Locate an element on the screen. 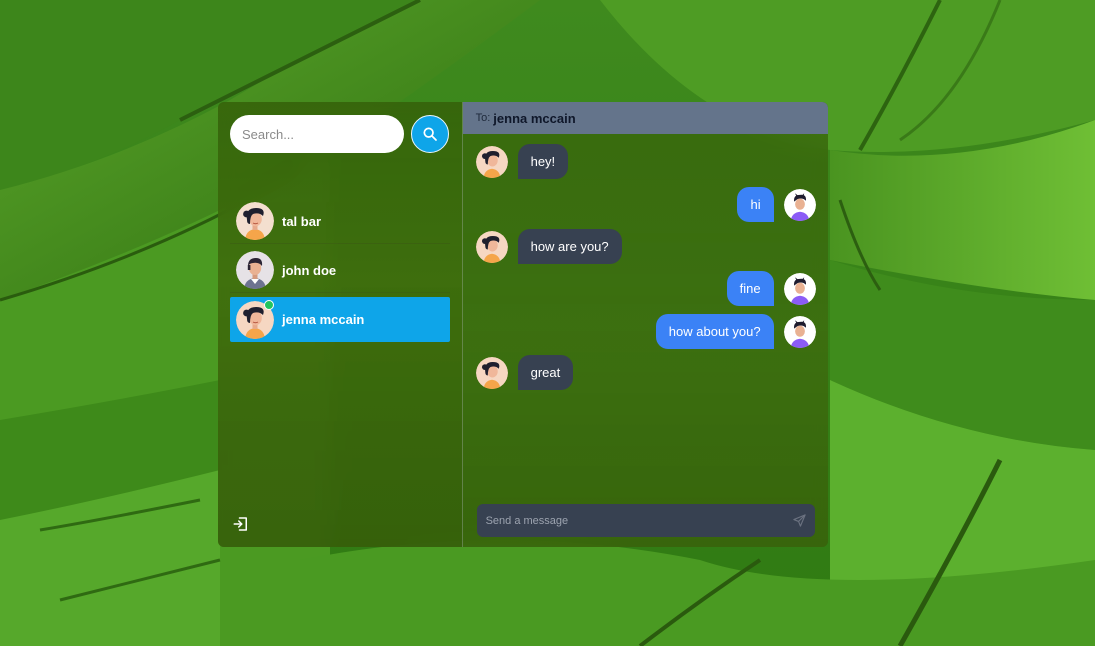 This screenshot has width=1095, height=646. message-composer is located at coordinates (645, 520).